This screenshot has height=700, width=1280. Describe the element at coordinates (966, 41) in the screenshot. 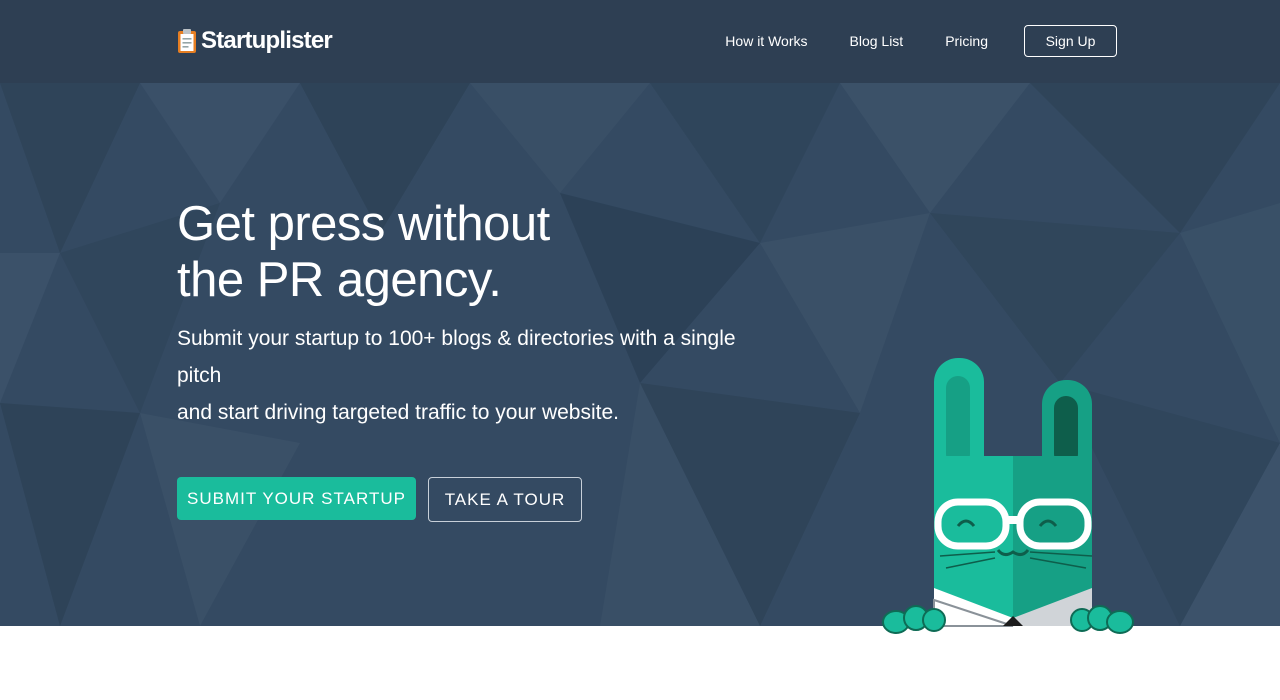

I see `nav-pricing-link: Pricing` at that location.